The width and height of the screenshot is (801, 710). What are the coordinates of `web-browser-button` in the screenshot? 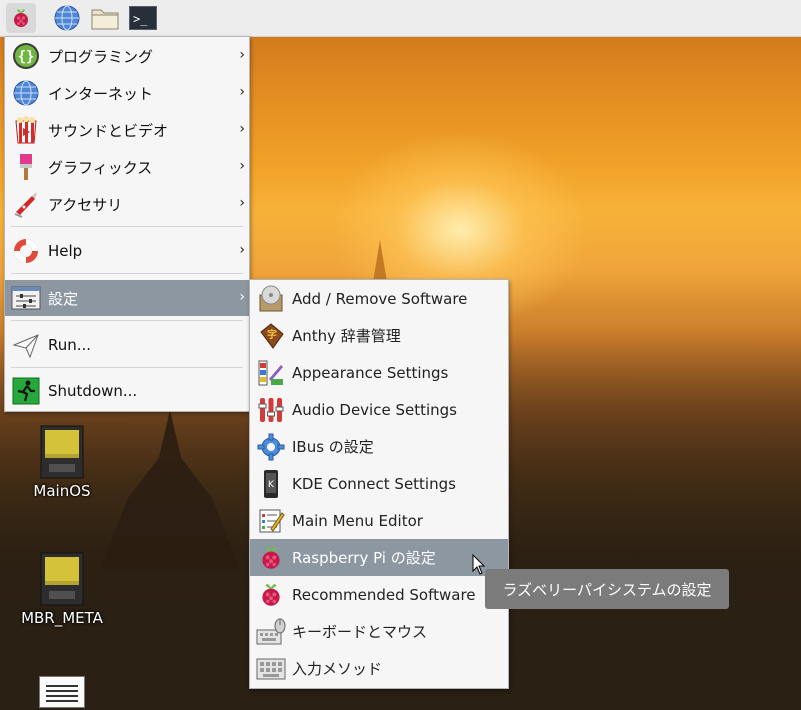 It's located at (67, 18).